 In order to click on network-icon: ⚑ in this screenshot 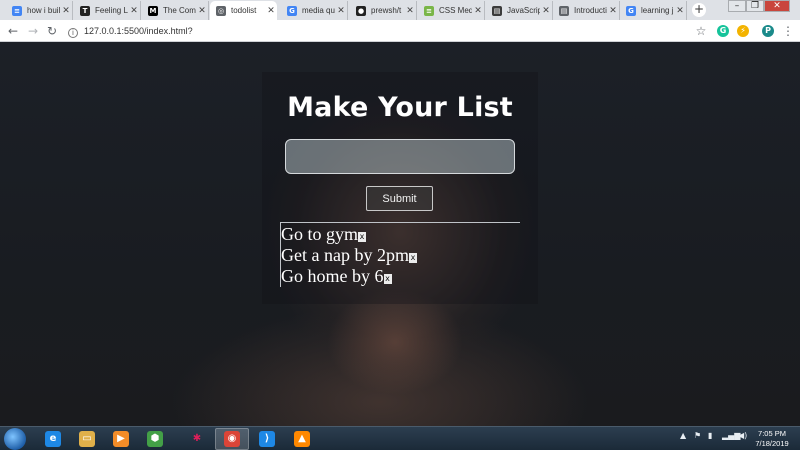, I will do `click(697, 435)`.